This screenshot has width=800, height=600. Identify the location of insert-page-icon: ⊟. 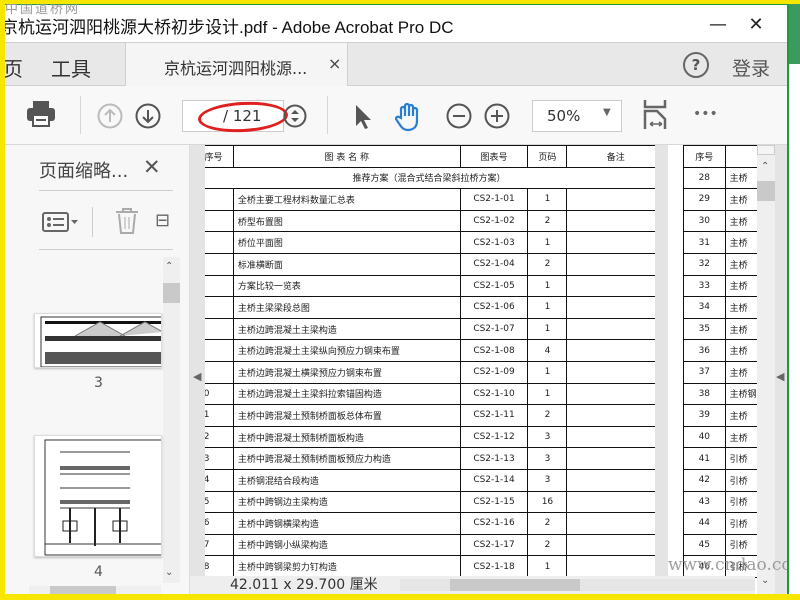
(165, 220).